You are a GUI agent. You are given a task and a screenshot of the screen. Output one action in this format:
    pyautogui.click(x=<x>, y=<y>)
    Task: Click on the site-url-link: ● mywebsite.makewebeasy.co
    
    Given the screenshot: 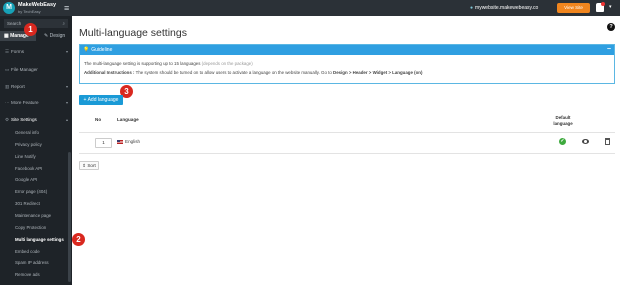 What is the action you would take?
    pyautogui.click(x=504, y=8)
    